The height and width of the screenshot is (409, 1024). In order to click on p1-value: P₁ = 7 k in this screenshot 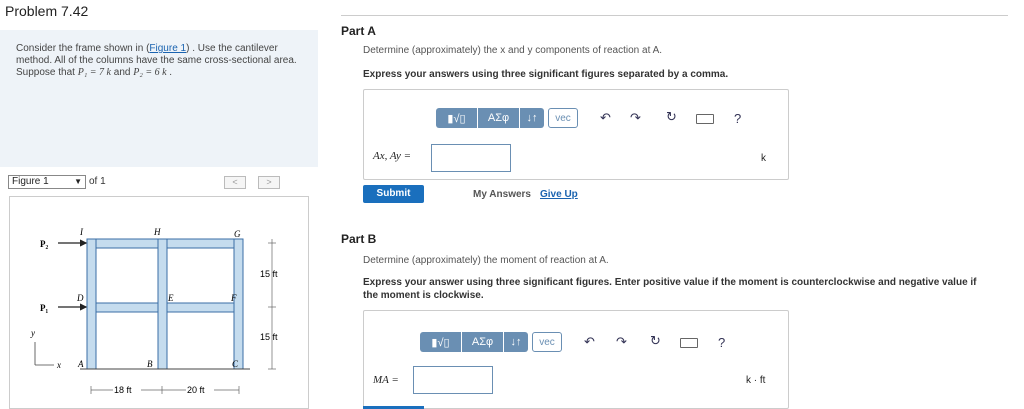, I will do `click(94, 72)`.